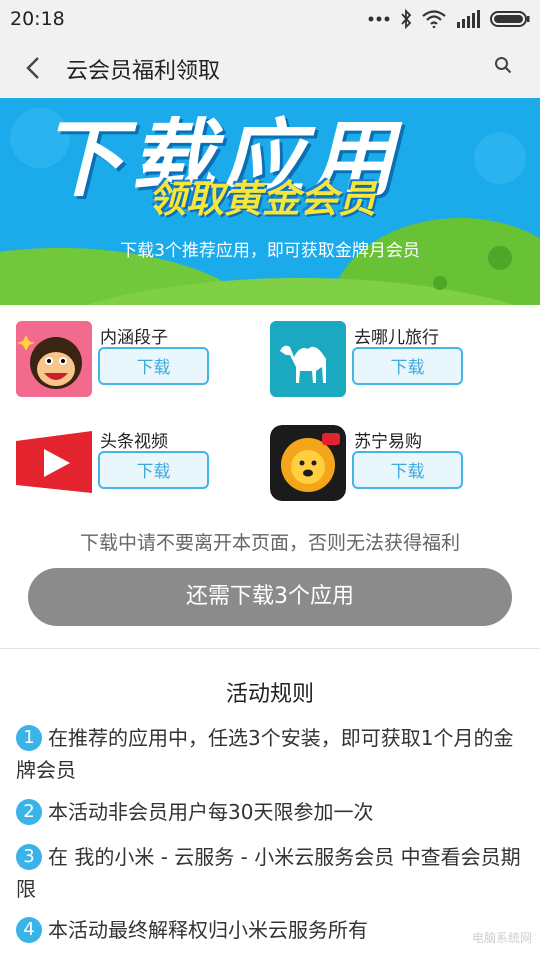 The height and width of the screenshot is (960, 540). I want to click on app-item-neihan: 内涵段子 下载, so click(141, 363).